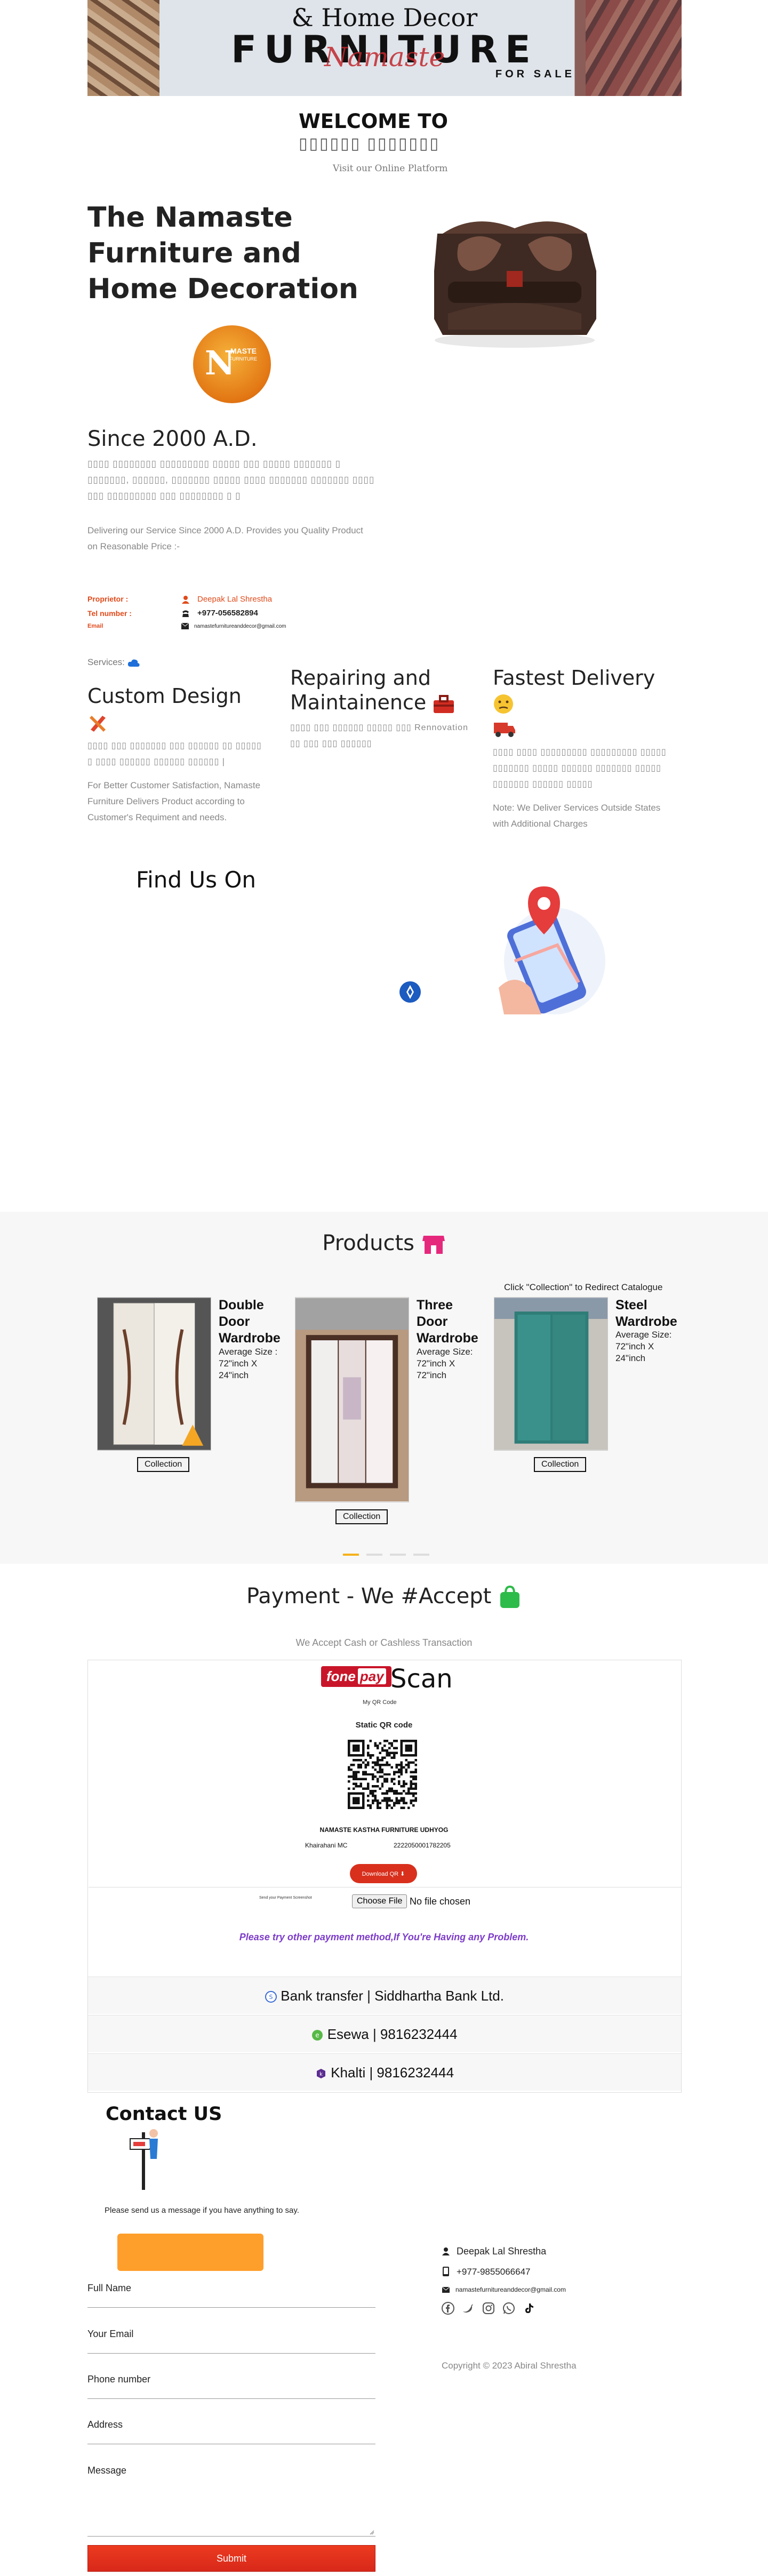 Image resolution: width=768 pixels, height=2576 pixels. What do you see at coordinates (392, 2073) in the screenshot?
I see `khalti-text: Khalti | 9816232444` at bounding box center [392, 2073].